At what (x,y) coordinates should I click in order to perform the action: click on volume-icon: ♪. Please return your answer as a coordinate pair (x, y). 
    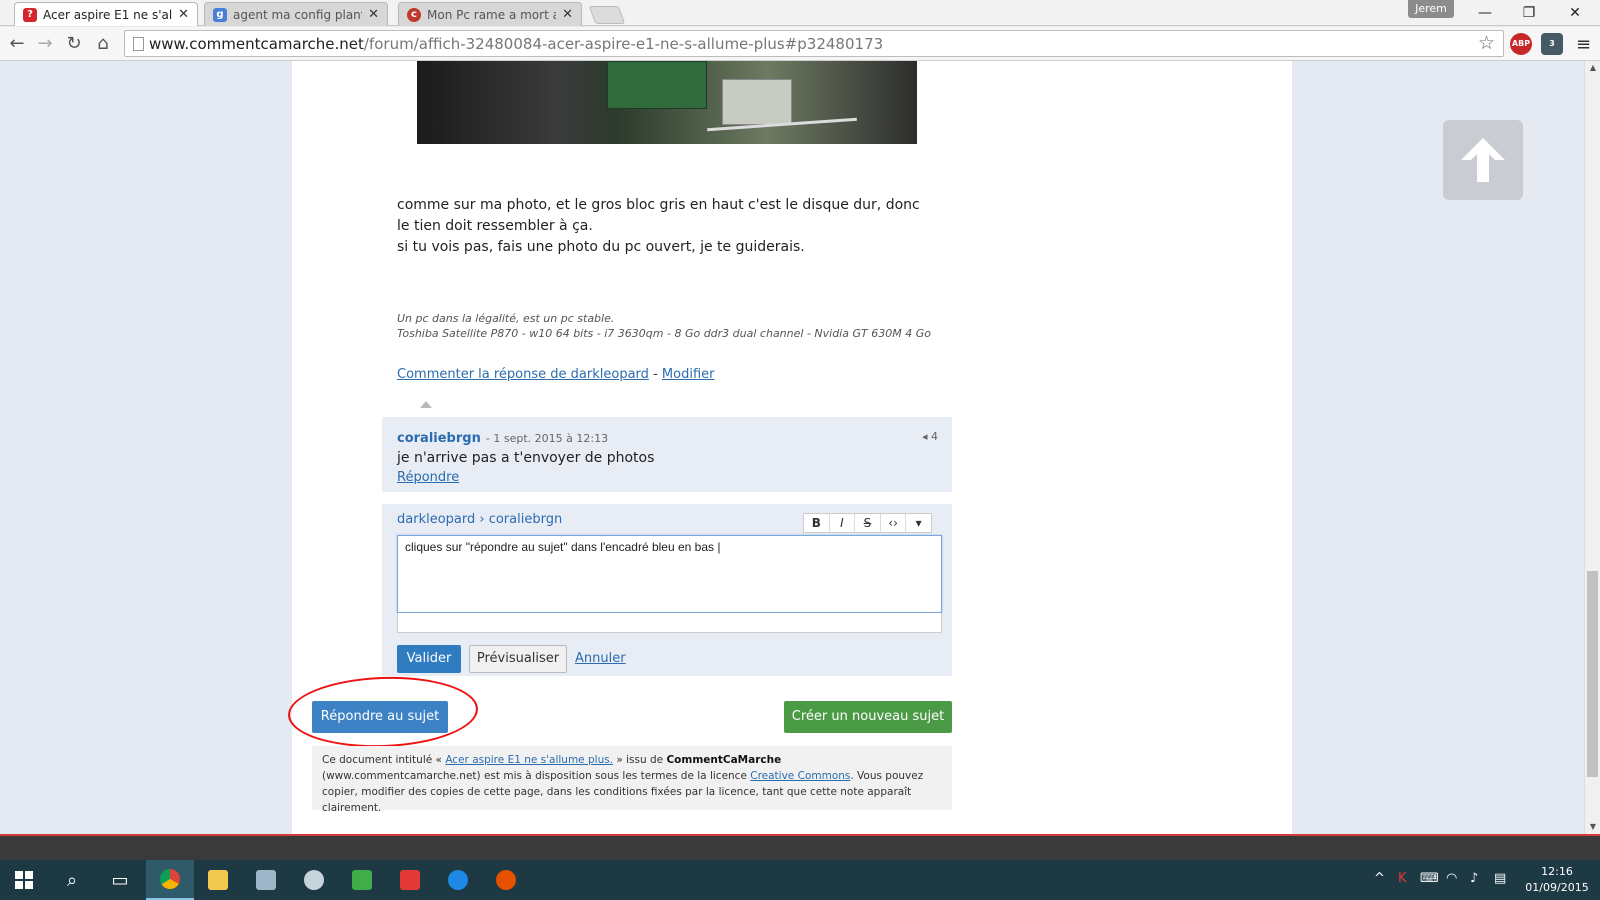
    Looking at the image, I should click on (1474, 878).